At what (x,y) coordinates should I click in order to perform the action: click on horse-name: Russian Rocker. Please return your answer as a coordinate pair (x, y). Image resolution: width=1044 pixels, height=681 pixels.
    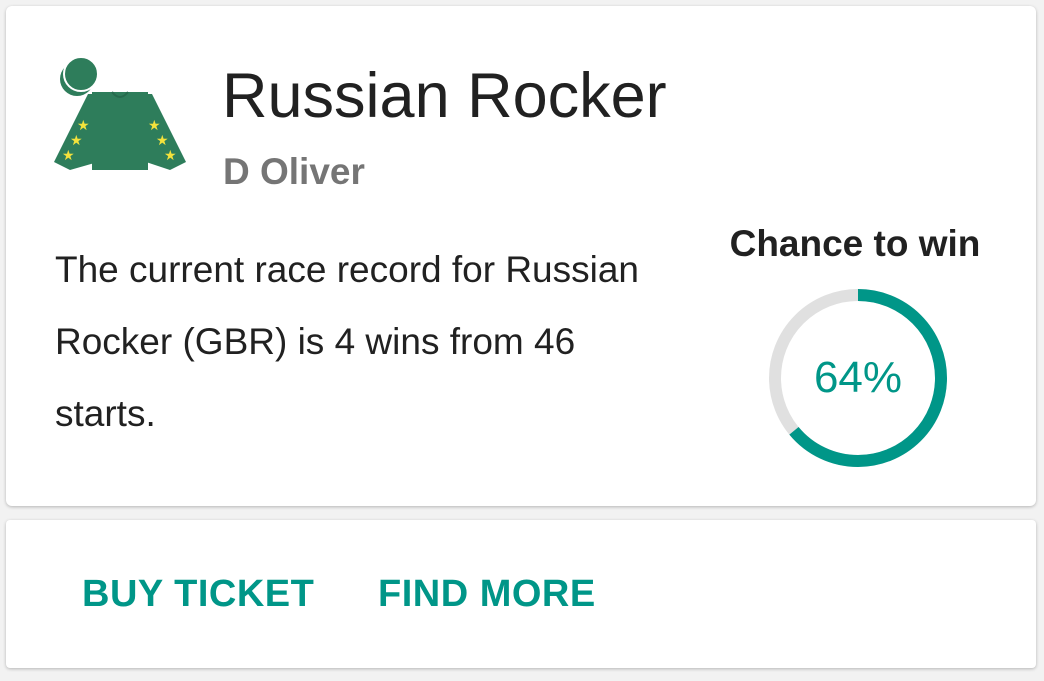
    Looking at the image, I should click on (444, 96).